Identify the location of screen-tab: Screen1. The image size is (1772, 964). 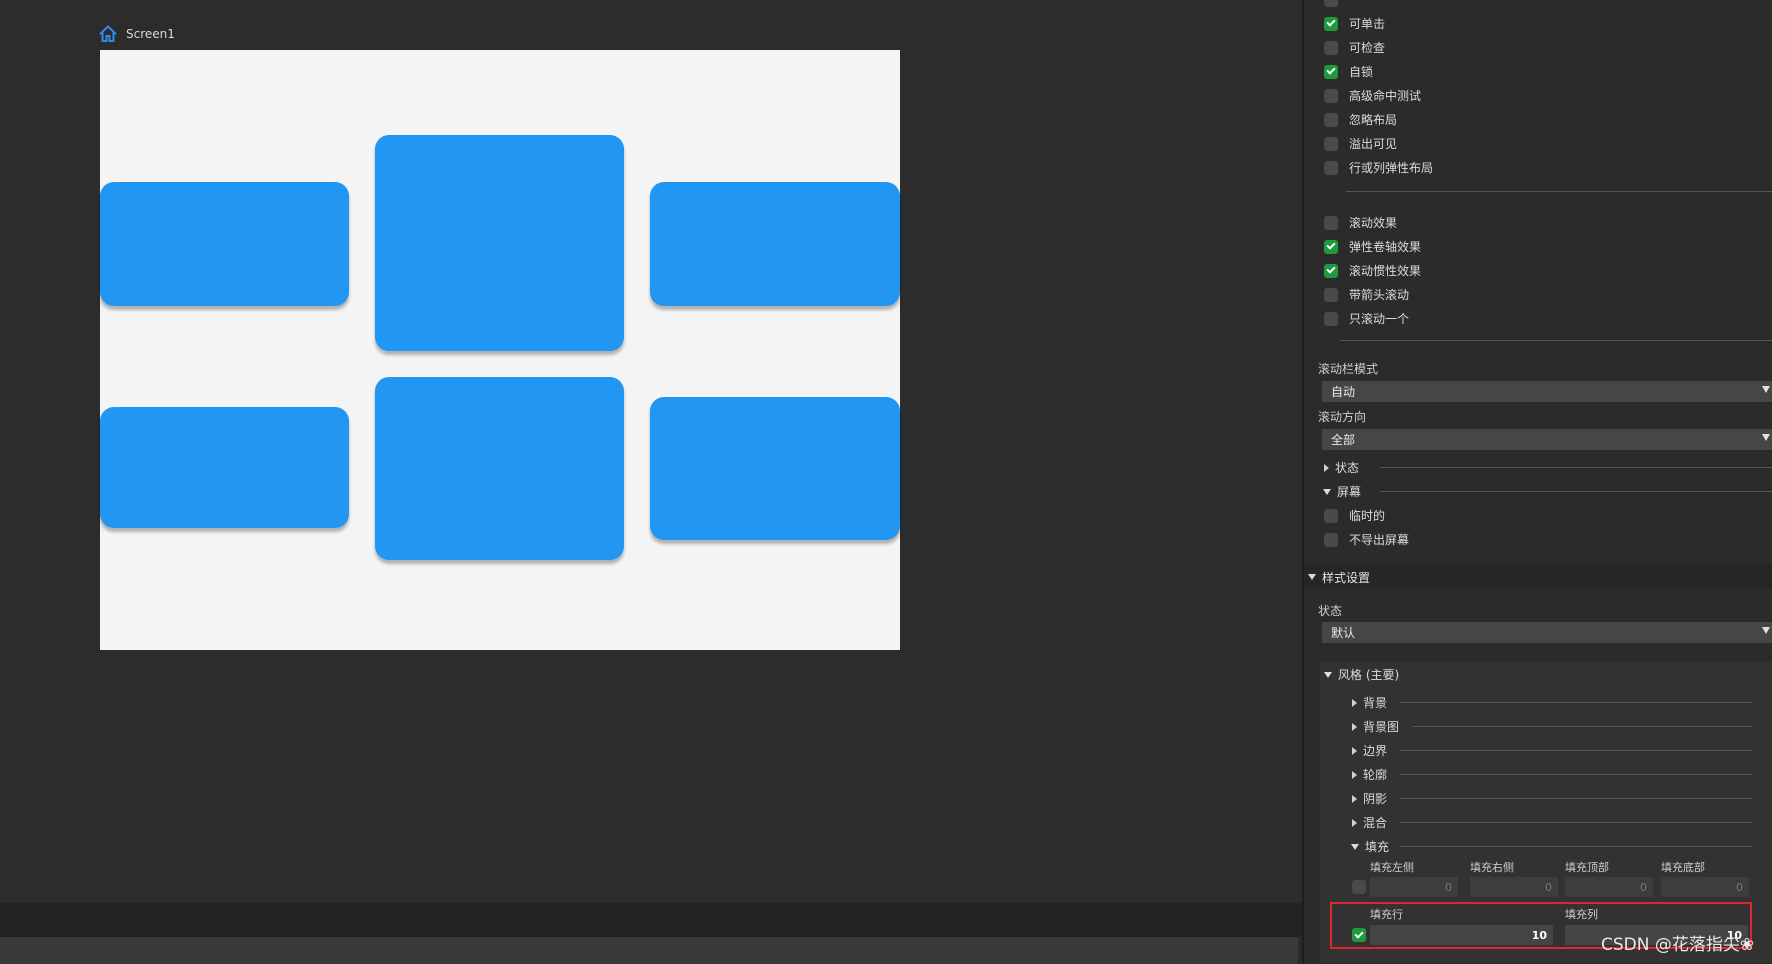
(136, 34).